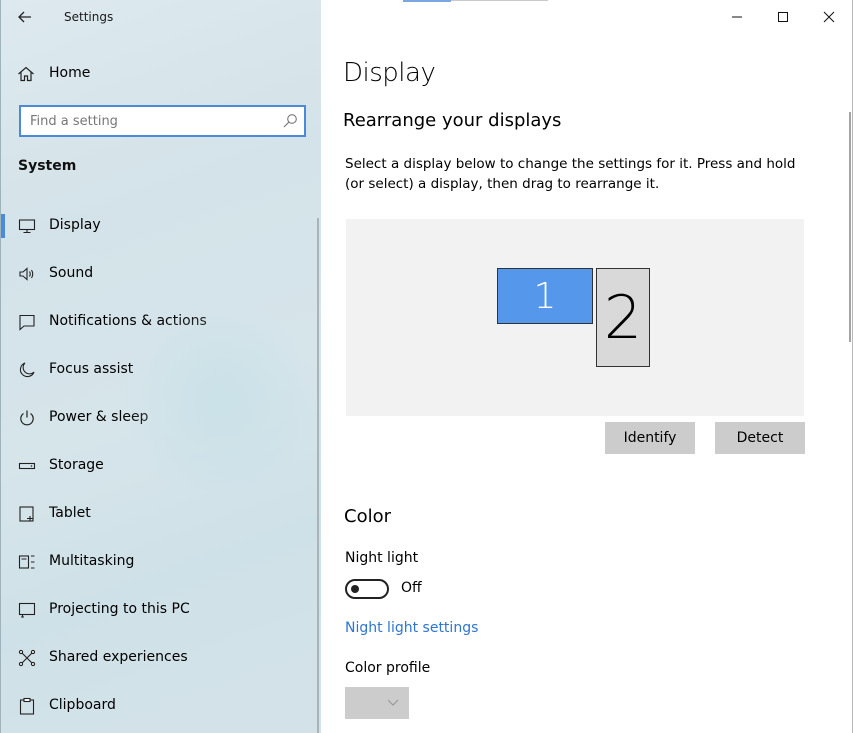 This screenshot has width=853, height=733. What do you see at coordinates (27, 370) in the screenshot?
I see `moon-icon` at bounding box center [27, 370].